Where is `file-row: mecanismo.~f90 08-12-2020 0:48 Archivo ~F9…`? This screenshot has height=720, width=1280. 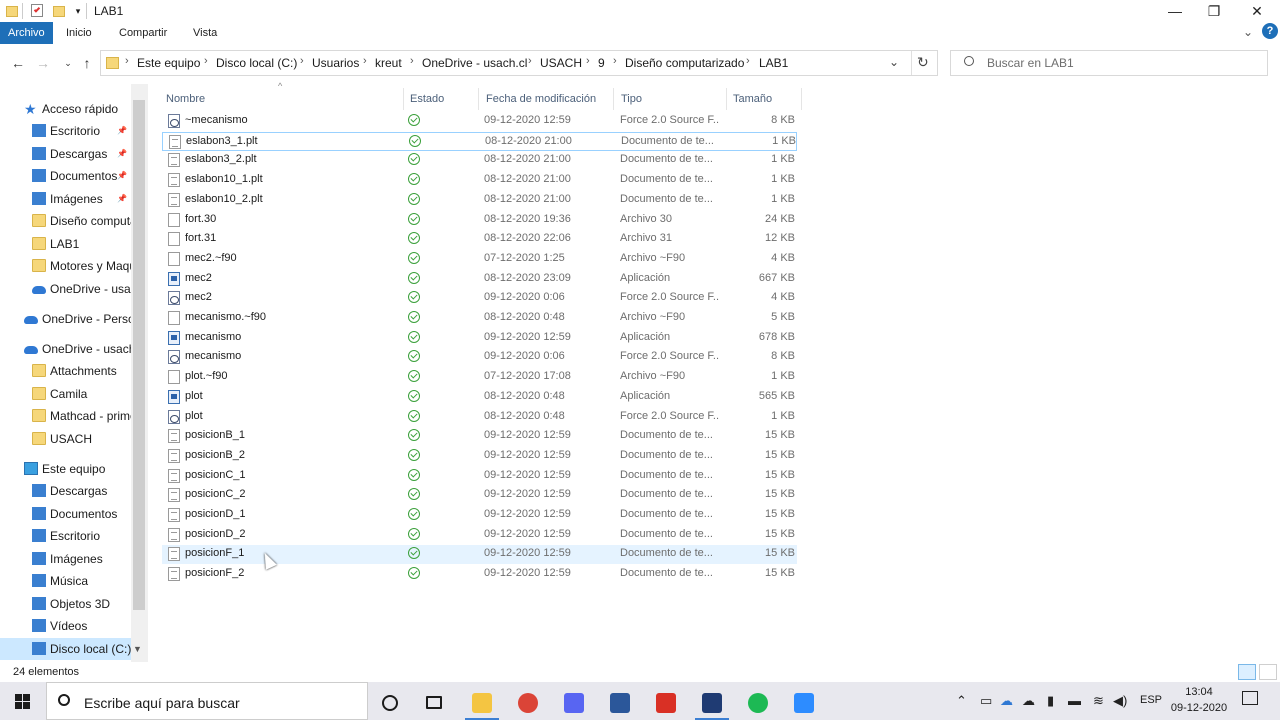 file-row: mecanismo.~f90 08-12-2020 0:48 Archivo ~F9… is located at coordinates (479, 318).